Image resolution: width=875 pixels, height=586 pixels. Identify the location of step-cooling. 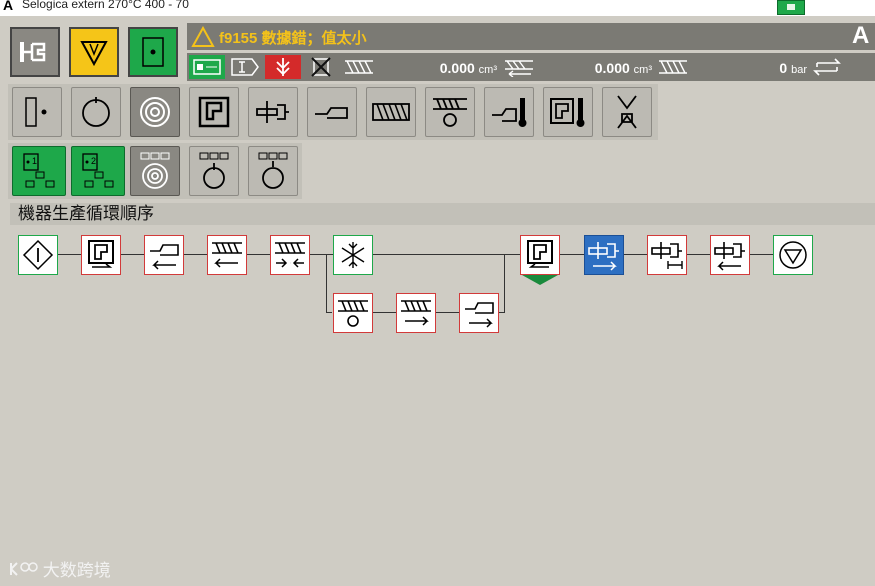
(353, 255).